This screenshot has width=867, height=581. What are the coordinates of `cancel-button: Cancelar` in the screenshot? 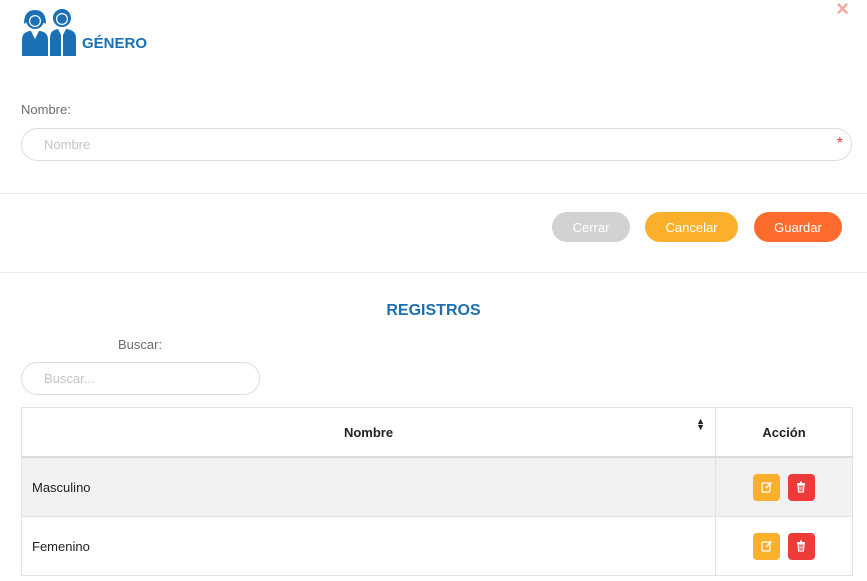 It's located at (691, 227).